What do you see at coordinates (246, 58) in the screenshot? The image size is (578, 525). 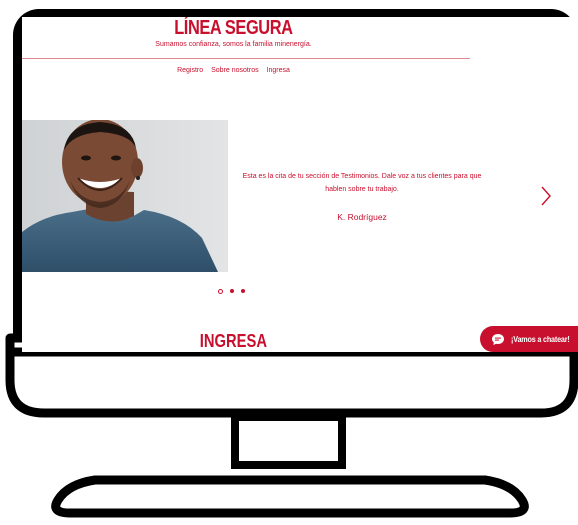 I see `header-divider` at bounding box center [246, 58].